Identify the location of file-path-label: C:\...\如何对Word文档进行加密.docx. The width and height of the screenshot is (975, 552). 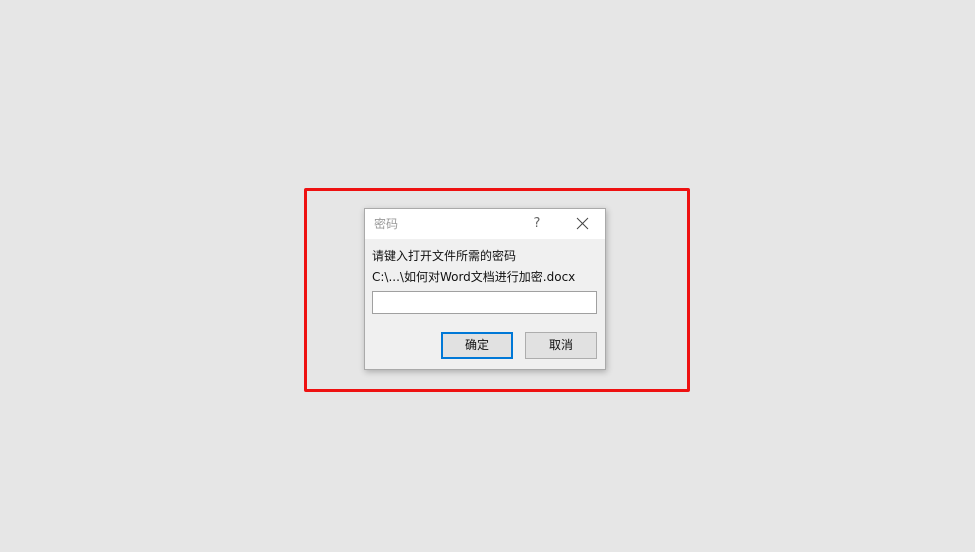
(474, 277).